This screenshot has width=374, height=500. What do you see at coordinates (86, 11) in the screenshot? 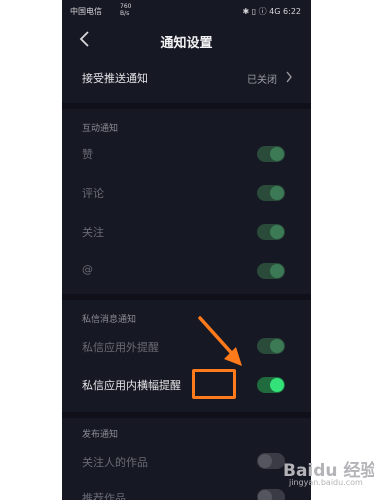
I see `carrier-label: 中国电信` at bounding box center [86, 11].